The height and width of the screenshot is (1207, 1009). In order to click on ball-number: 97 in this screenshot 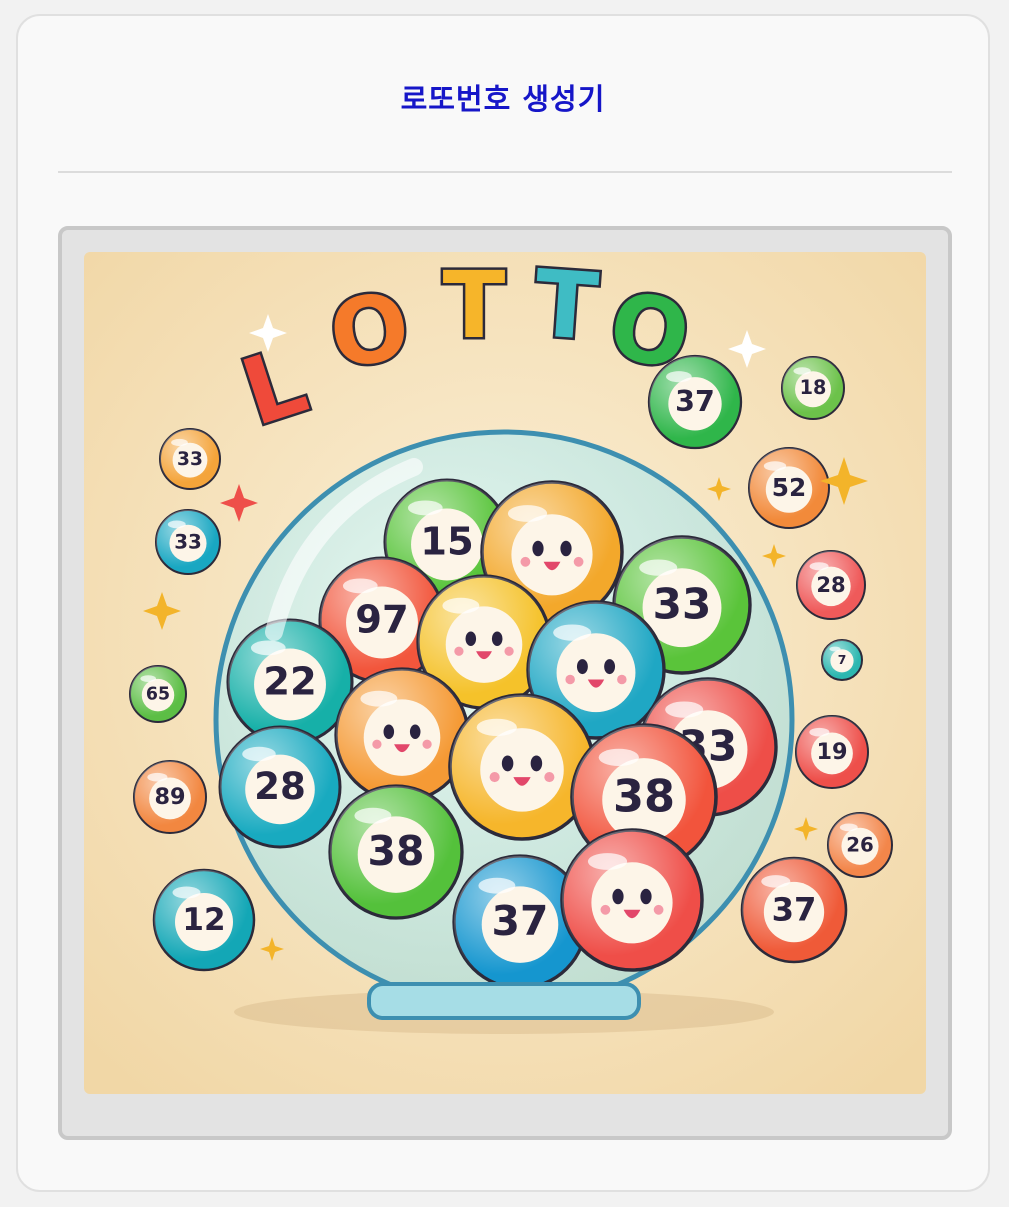, I will do `click(381, 619)`.